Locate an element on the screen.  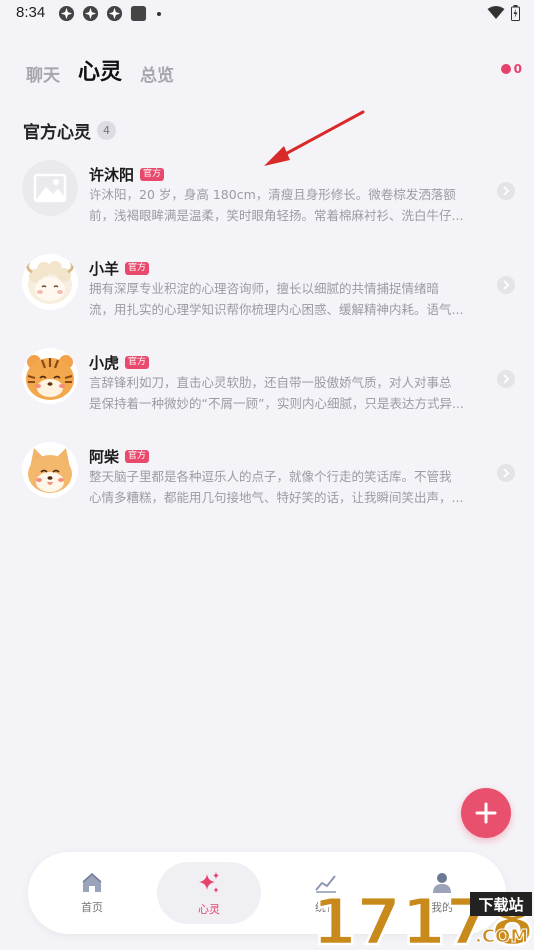
add-button is located at coordinates (486, 813).